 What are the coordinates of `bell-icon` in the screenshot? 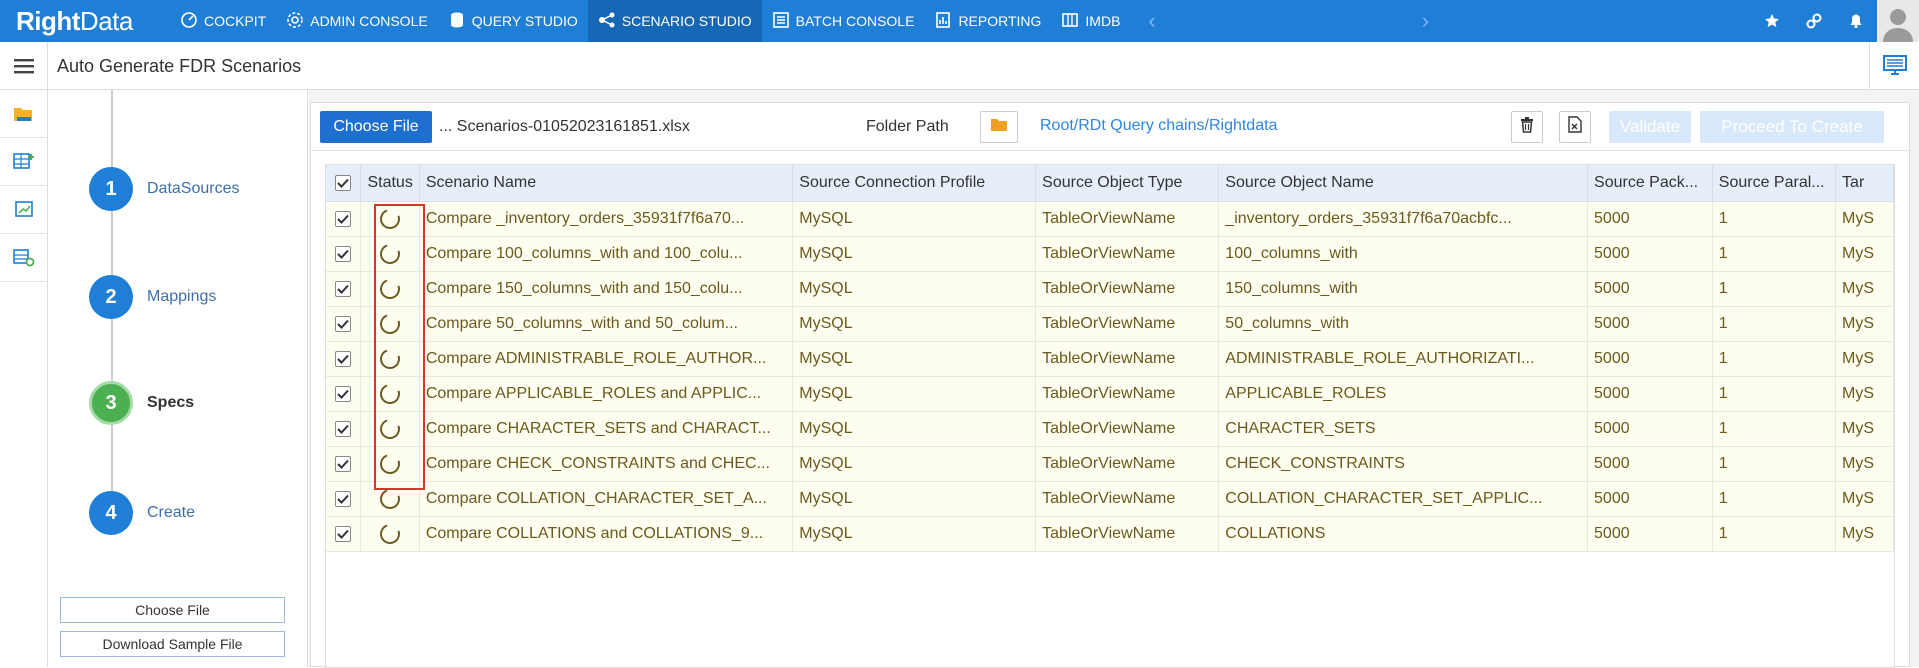 It's located at (1856, 21).